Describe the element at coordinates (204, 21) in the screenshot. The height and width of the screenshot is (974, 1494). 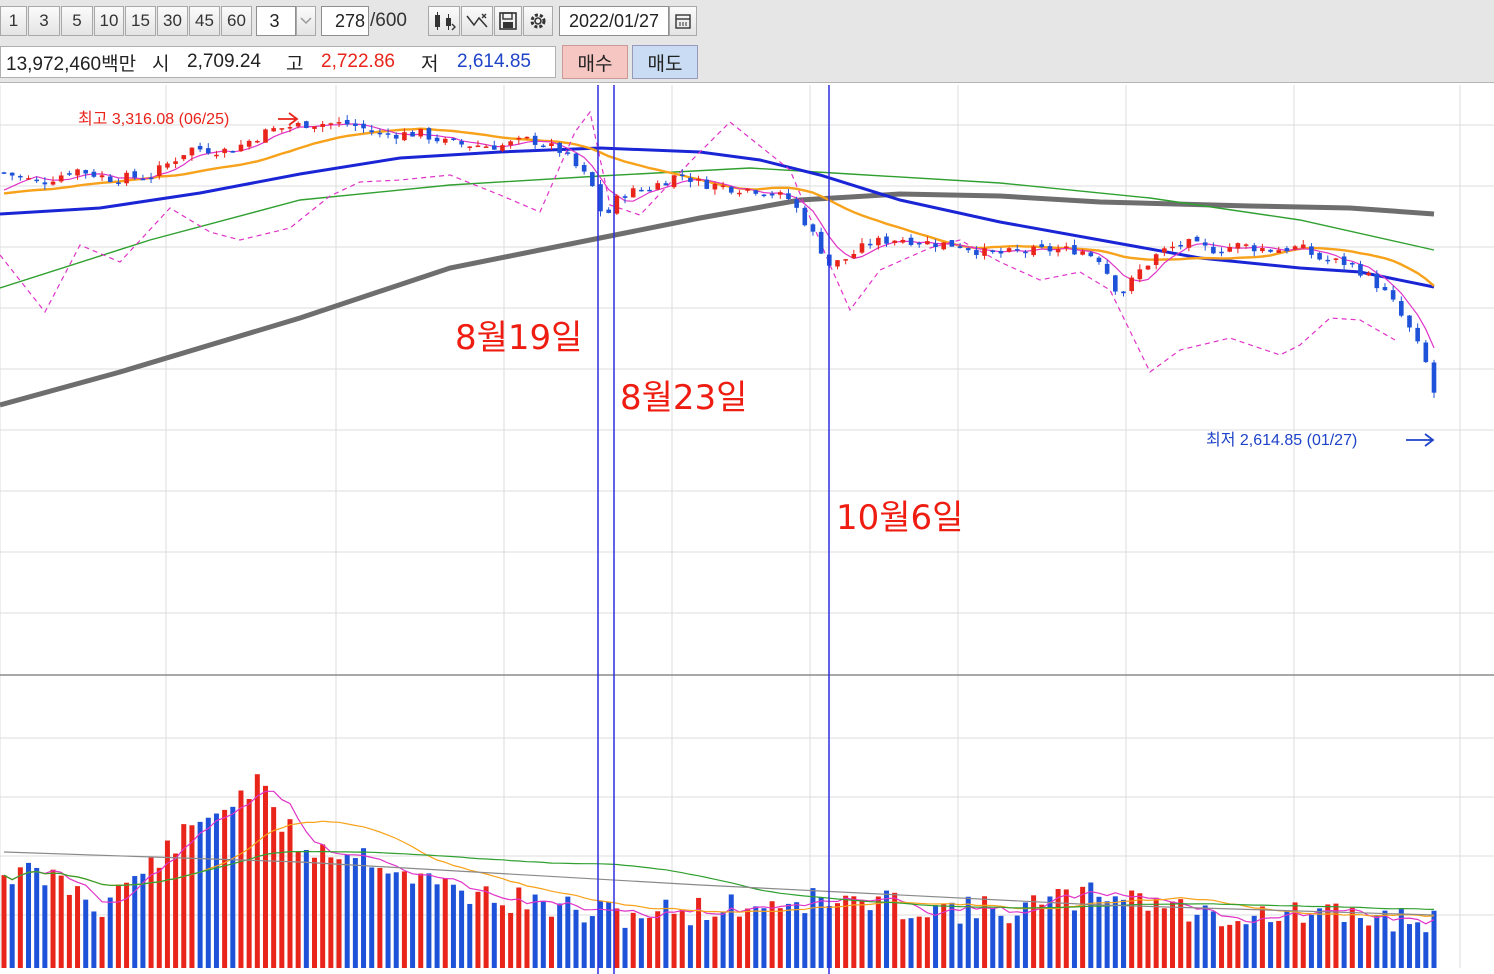
I see `period-button-45: 45` at that location.